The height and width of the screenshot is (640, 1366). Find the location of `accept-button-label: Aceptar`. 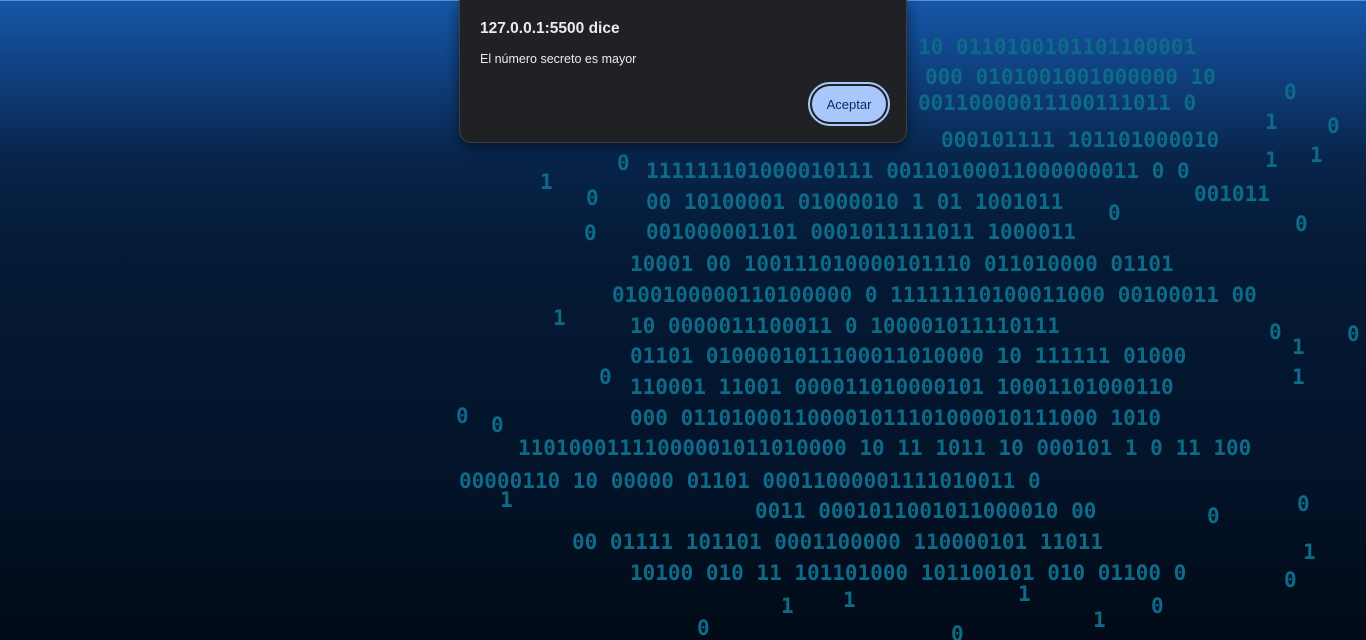

accept-button-label: Aceptar is located at coordinates (849, 104).